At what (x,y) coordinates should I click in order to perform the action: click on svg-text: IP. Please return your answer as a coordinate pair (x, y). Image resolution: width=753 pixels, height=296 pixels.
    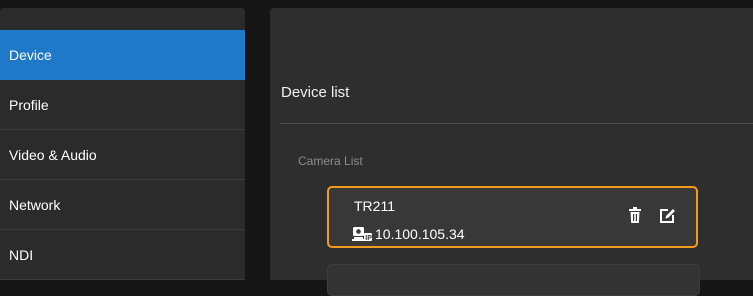
    Looking at the image, I should click on (368, 238).